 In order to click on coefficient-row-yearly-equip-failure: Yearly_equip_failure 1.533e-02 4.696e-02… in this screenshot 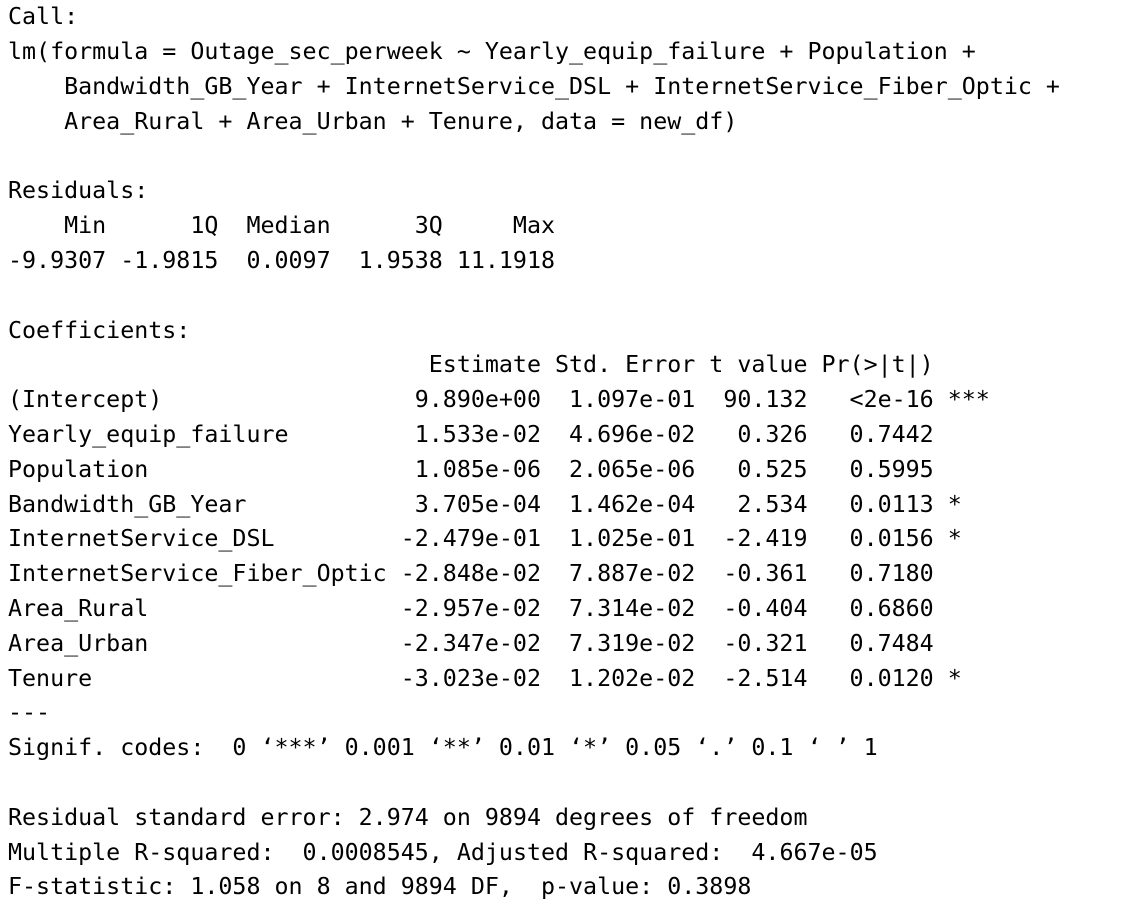, I will do `click(499, 434)`.